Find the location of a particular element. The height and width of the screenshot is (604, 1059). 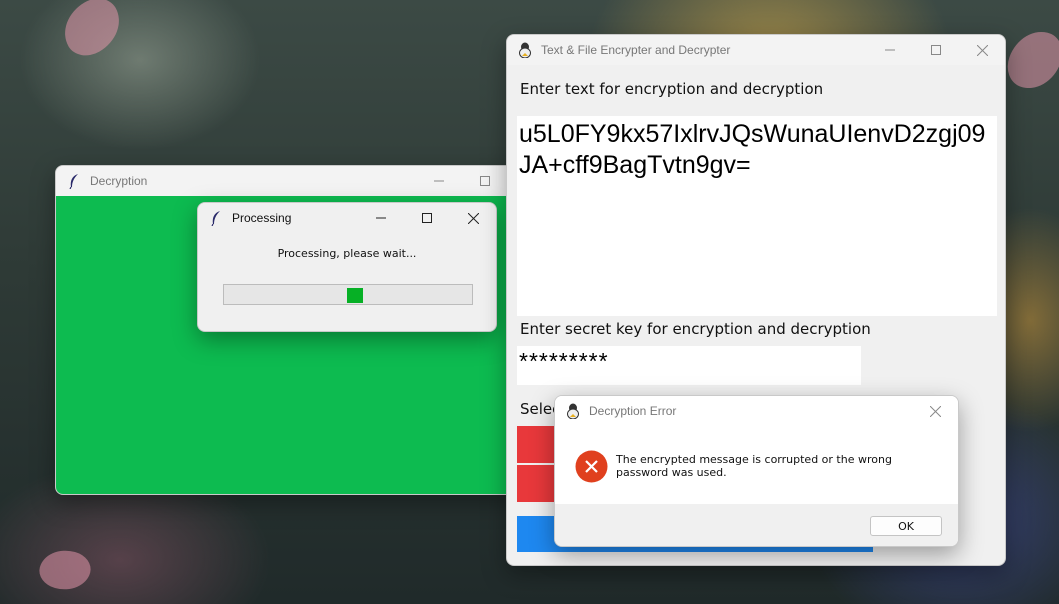

progress-bar is located at coordinates (348, 294).